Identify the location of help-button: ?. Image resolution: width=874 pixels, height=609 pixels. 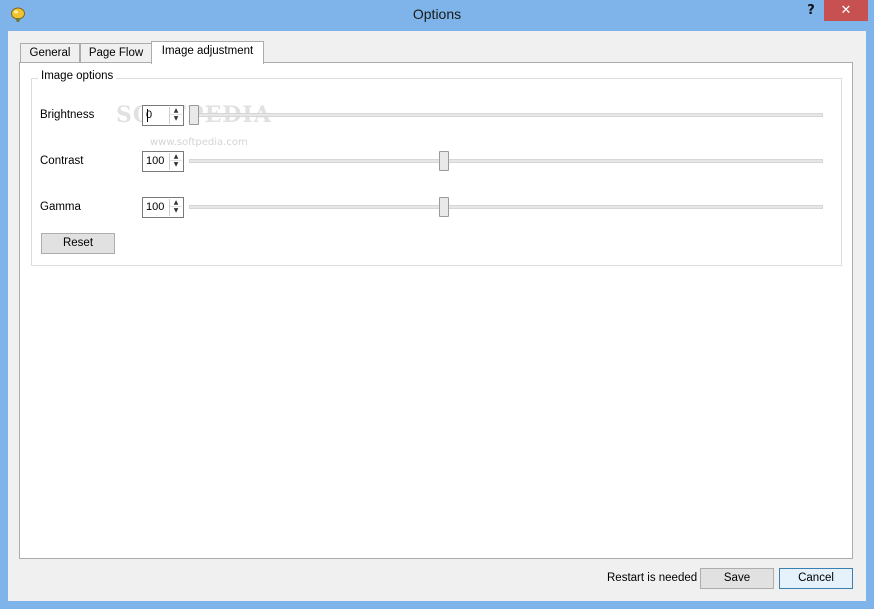
(811, 11).